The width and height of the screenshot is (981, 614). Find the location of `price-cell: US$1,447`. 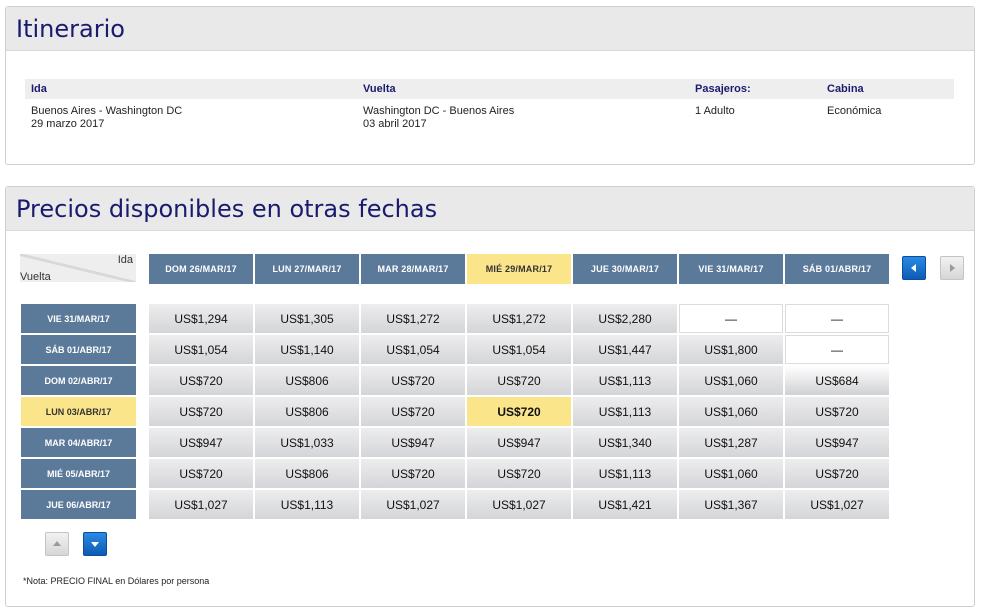

price-cell: US$1,447 is located at coordinates (625, 349).